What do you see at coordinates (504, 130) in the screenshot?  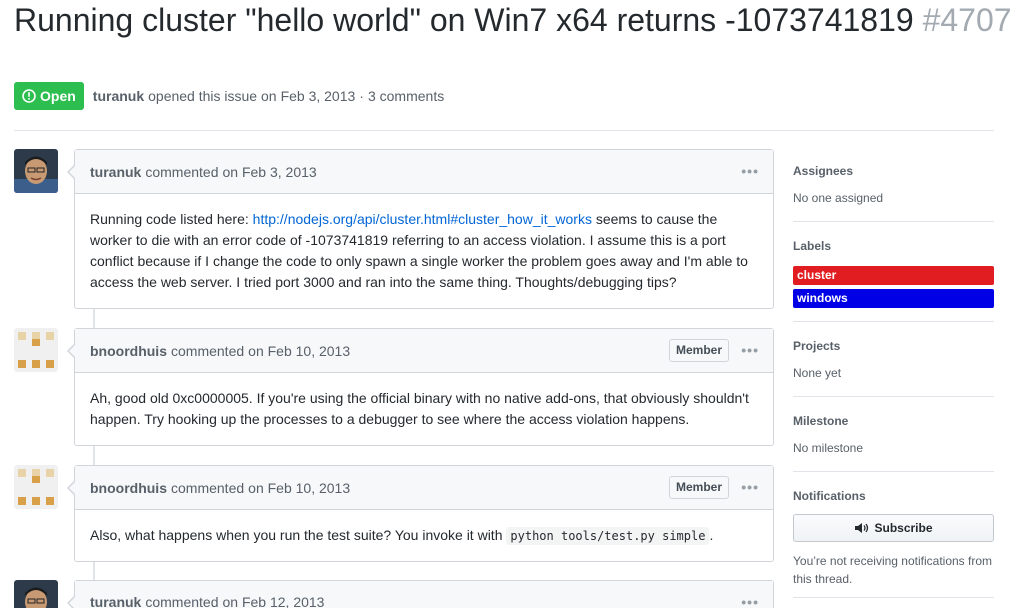 I see `header-divider` at bounding box center [504, 130].